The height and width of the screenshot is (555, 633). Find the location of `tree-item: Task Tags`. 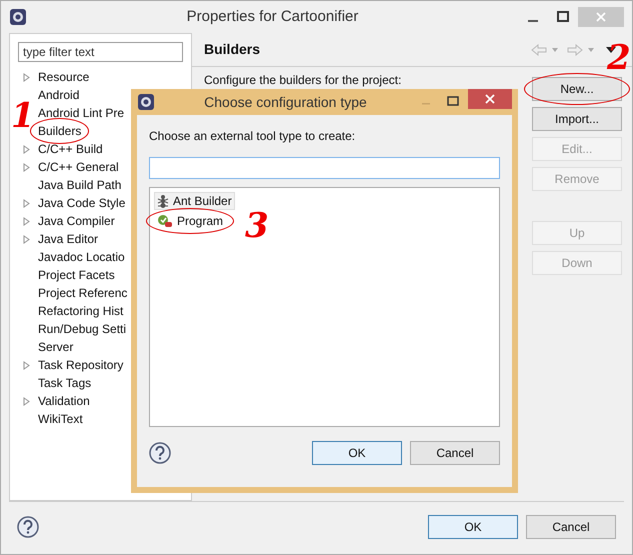

tree-item: Task Tags is located at coordinates (65, 383).